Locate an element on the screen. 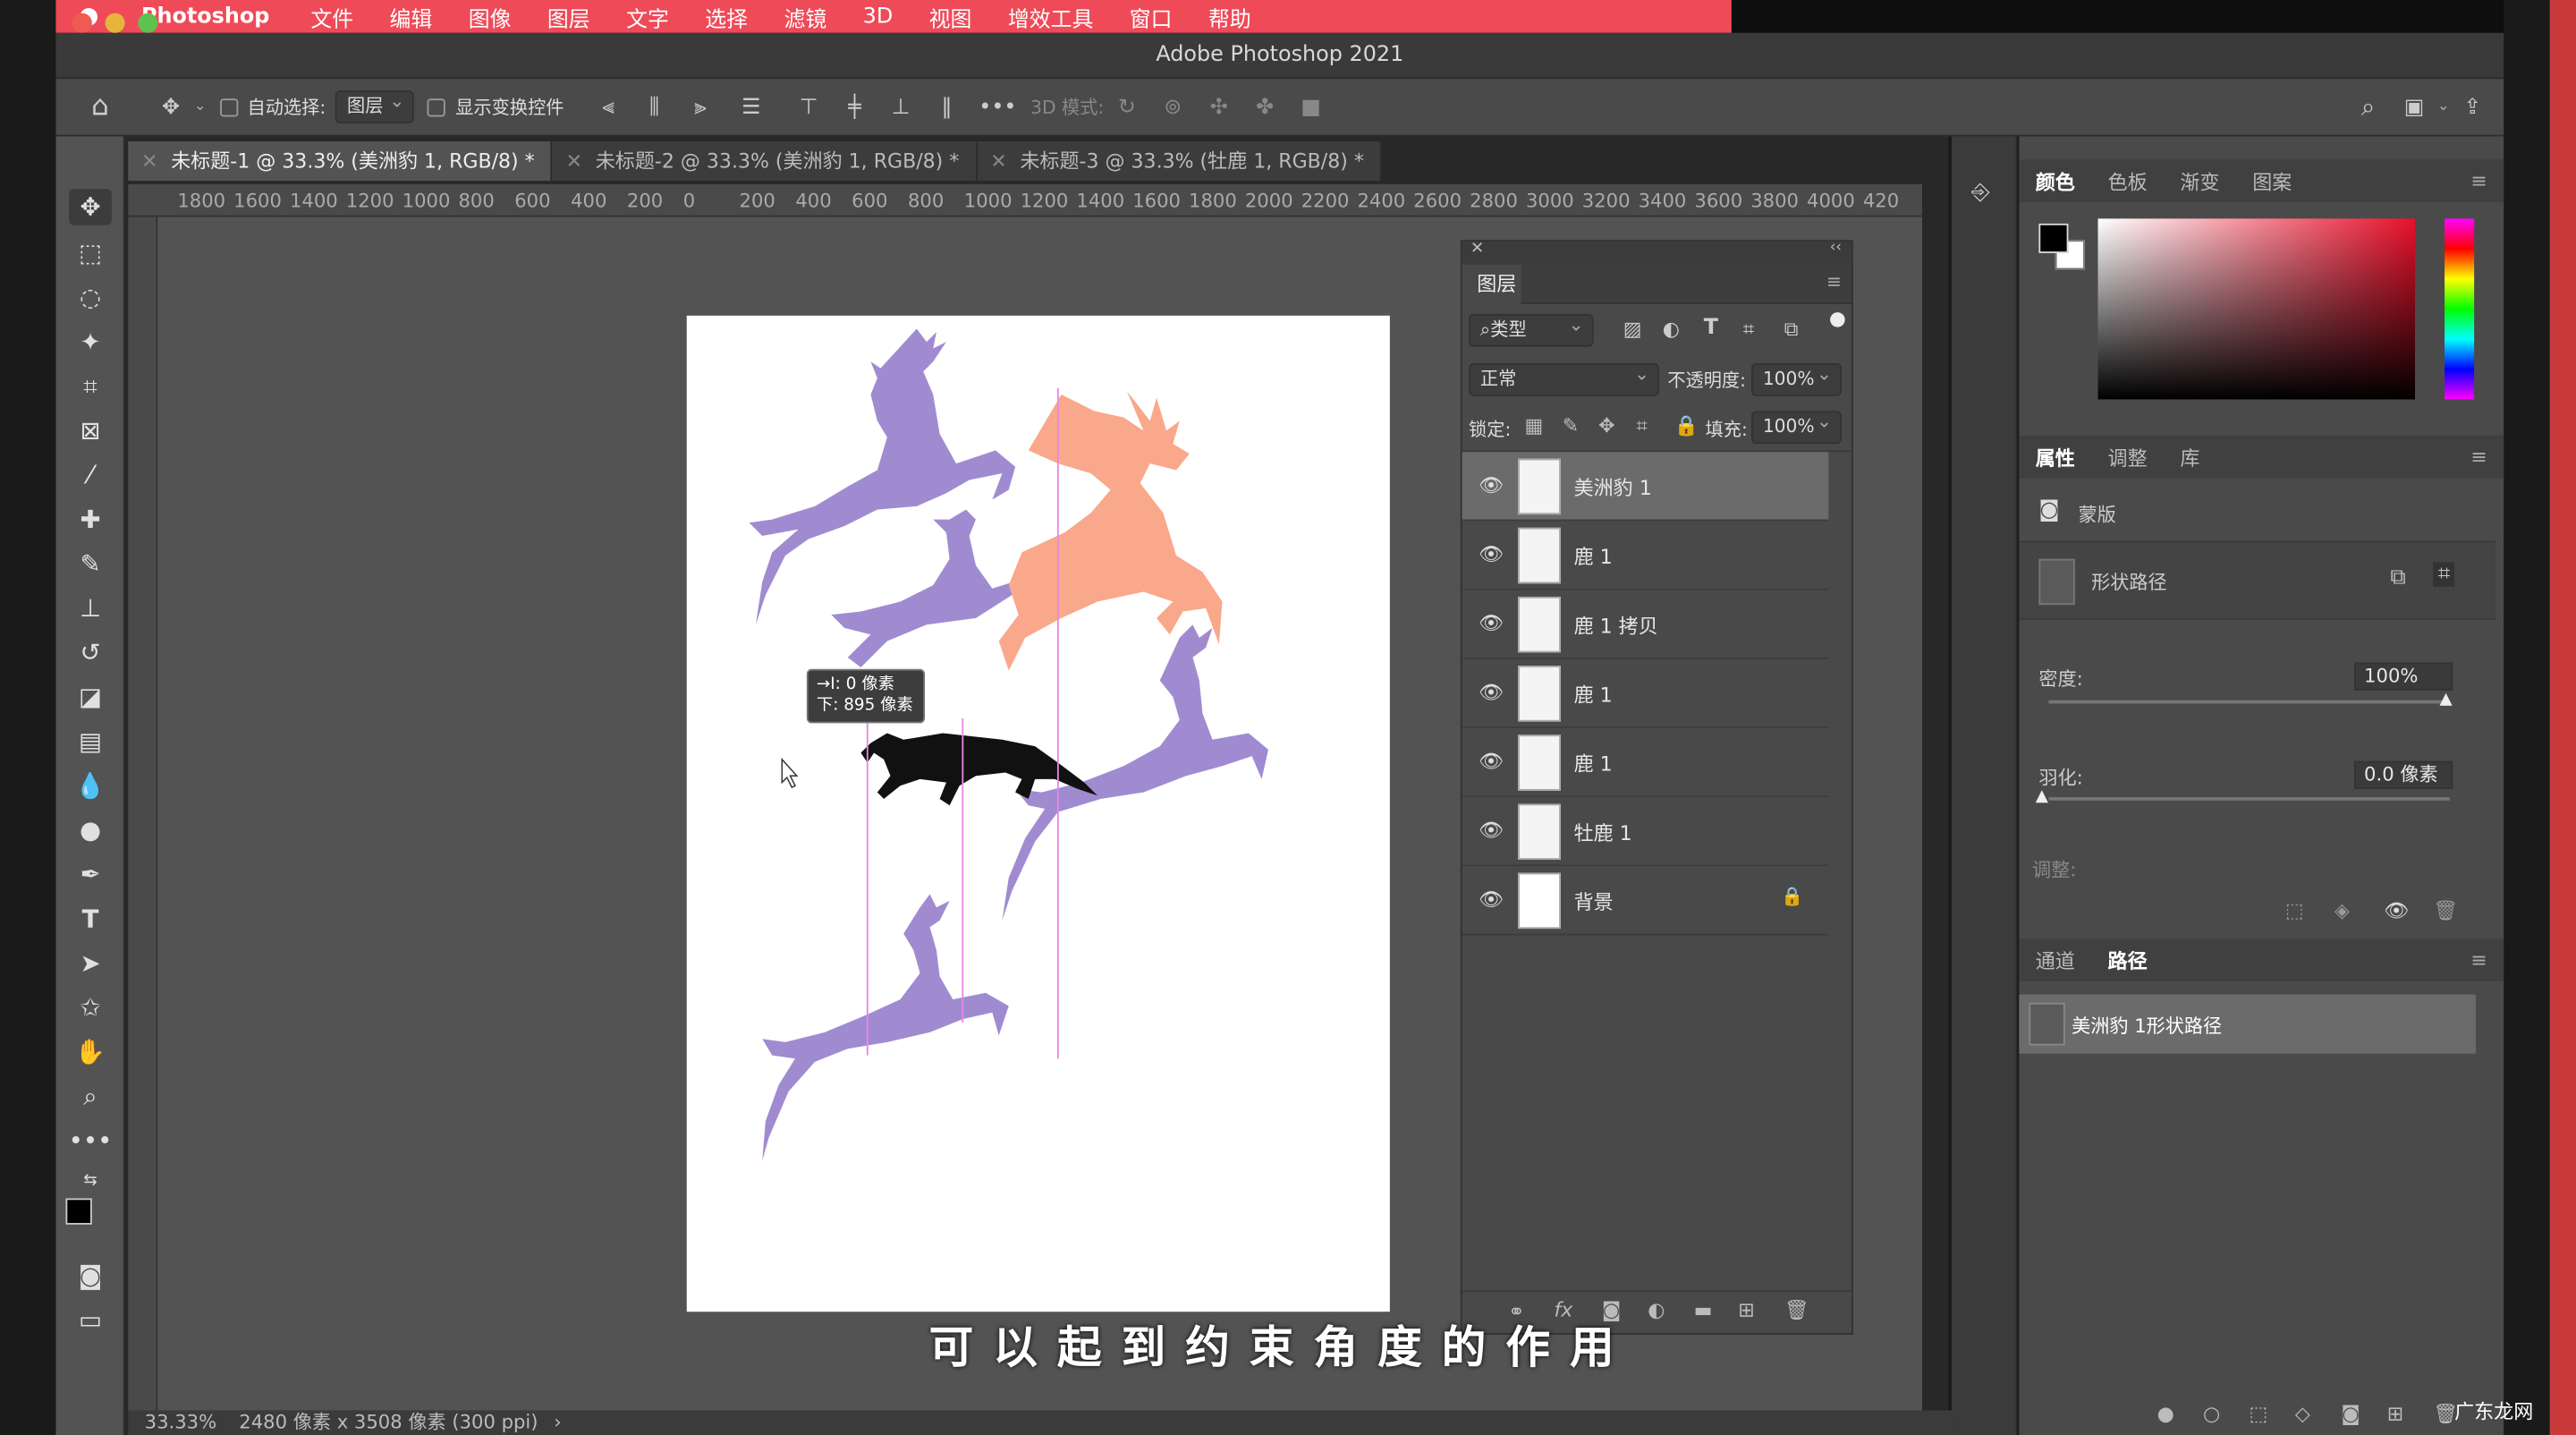 The height and width of the screenshot is (1435, 2576). adjustment-layer-icon: ◐ is located at coordinates (1656, 1310).